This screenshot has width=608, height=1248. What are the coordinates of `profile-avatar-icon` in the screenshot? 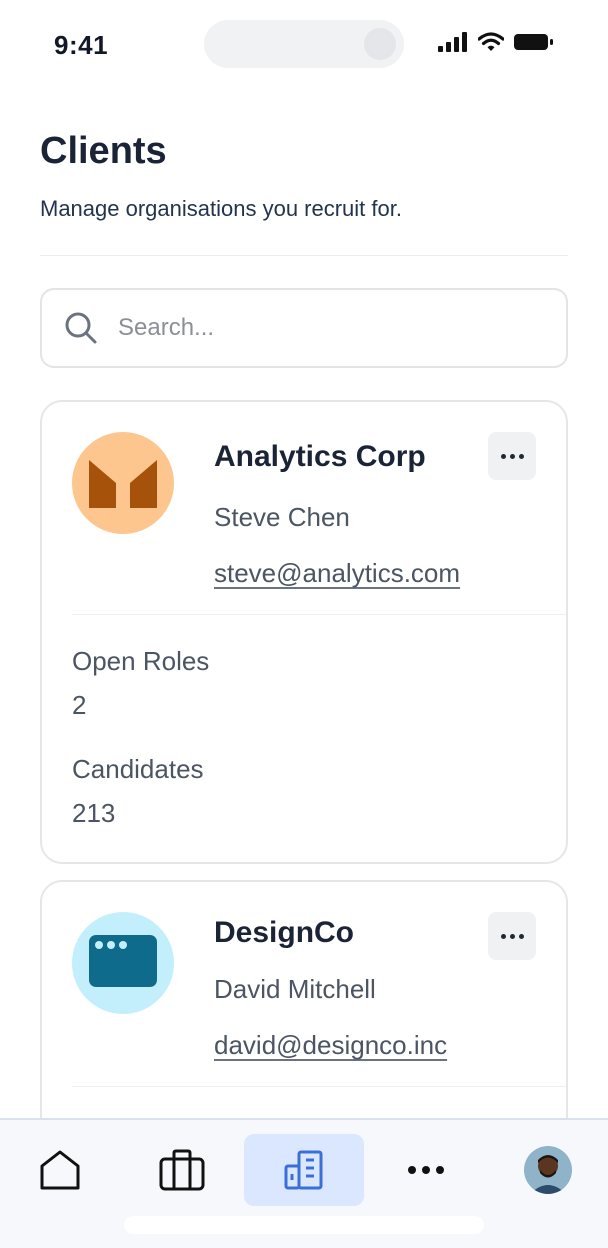 It's located at (548, 1170).